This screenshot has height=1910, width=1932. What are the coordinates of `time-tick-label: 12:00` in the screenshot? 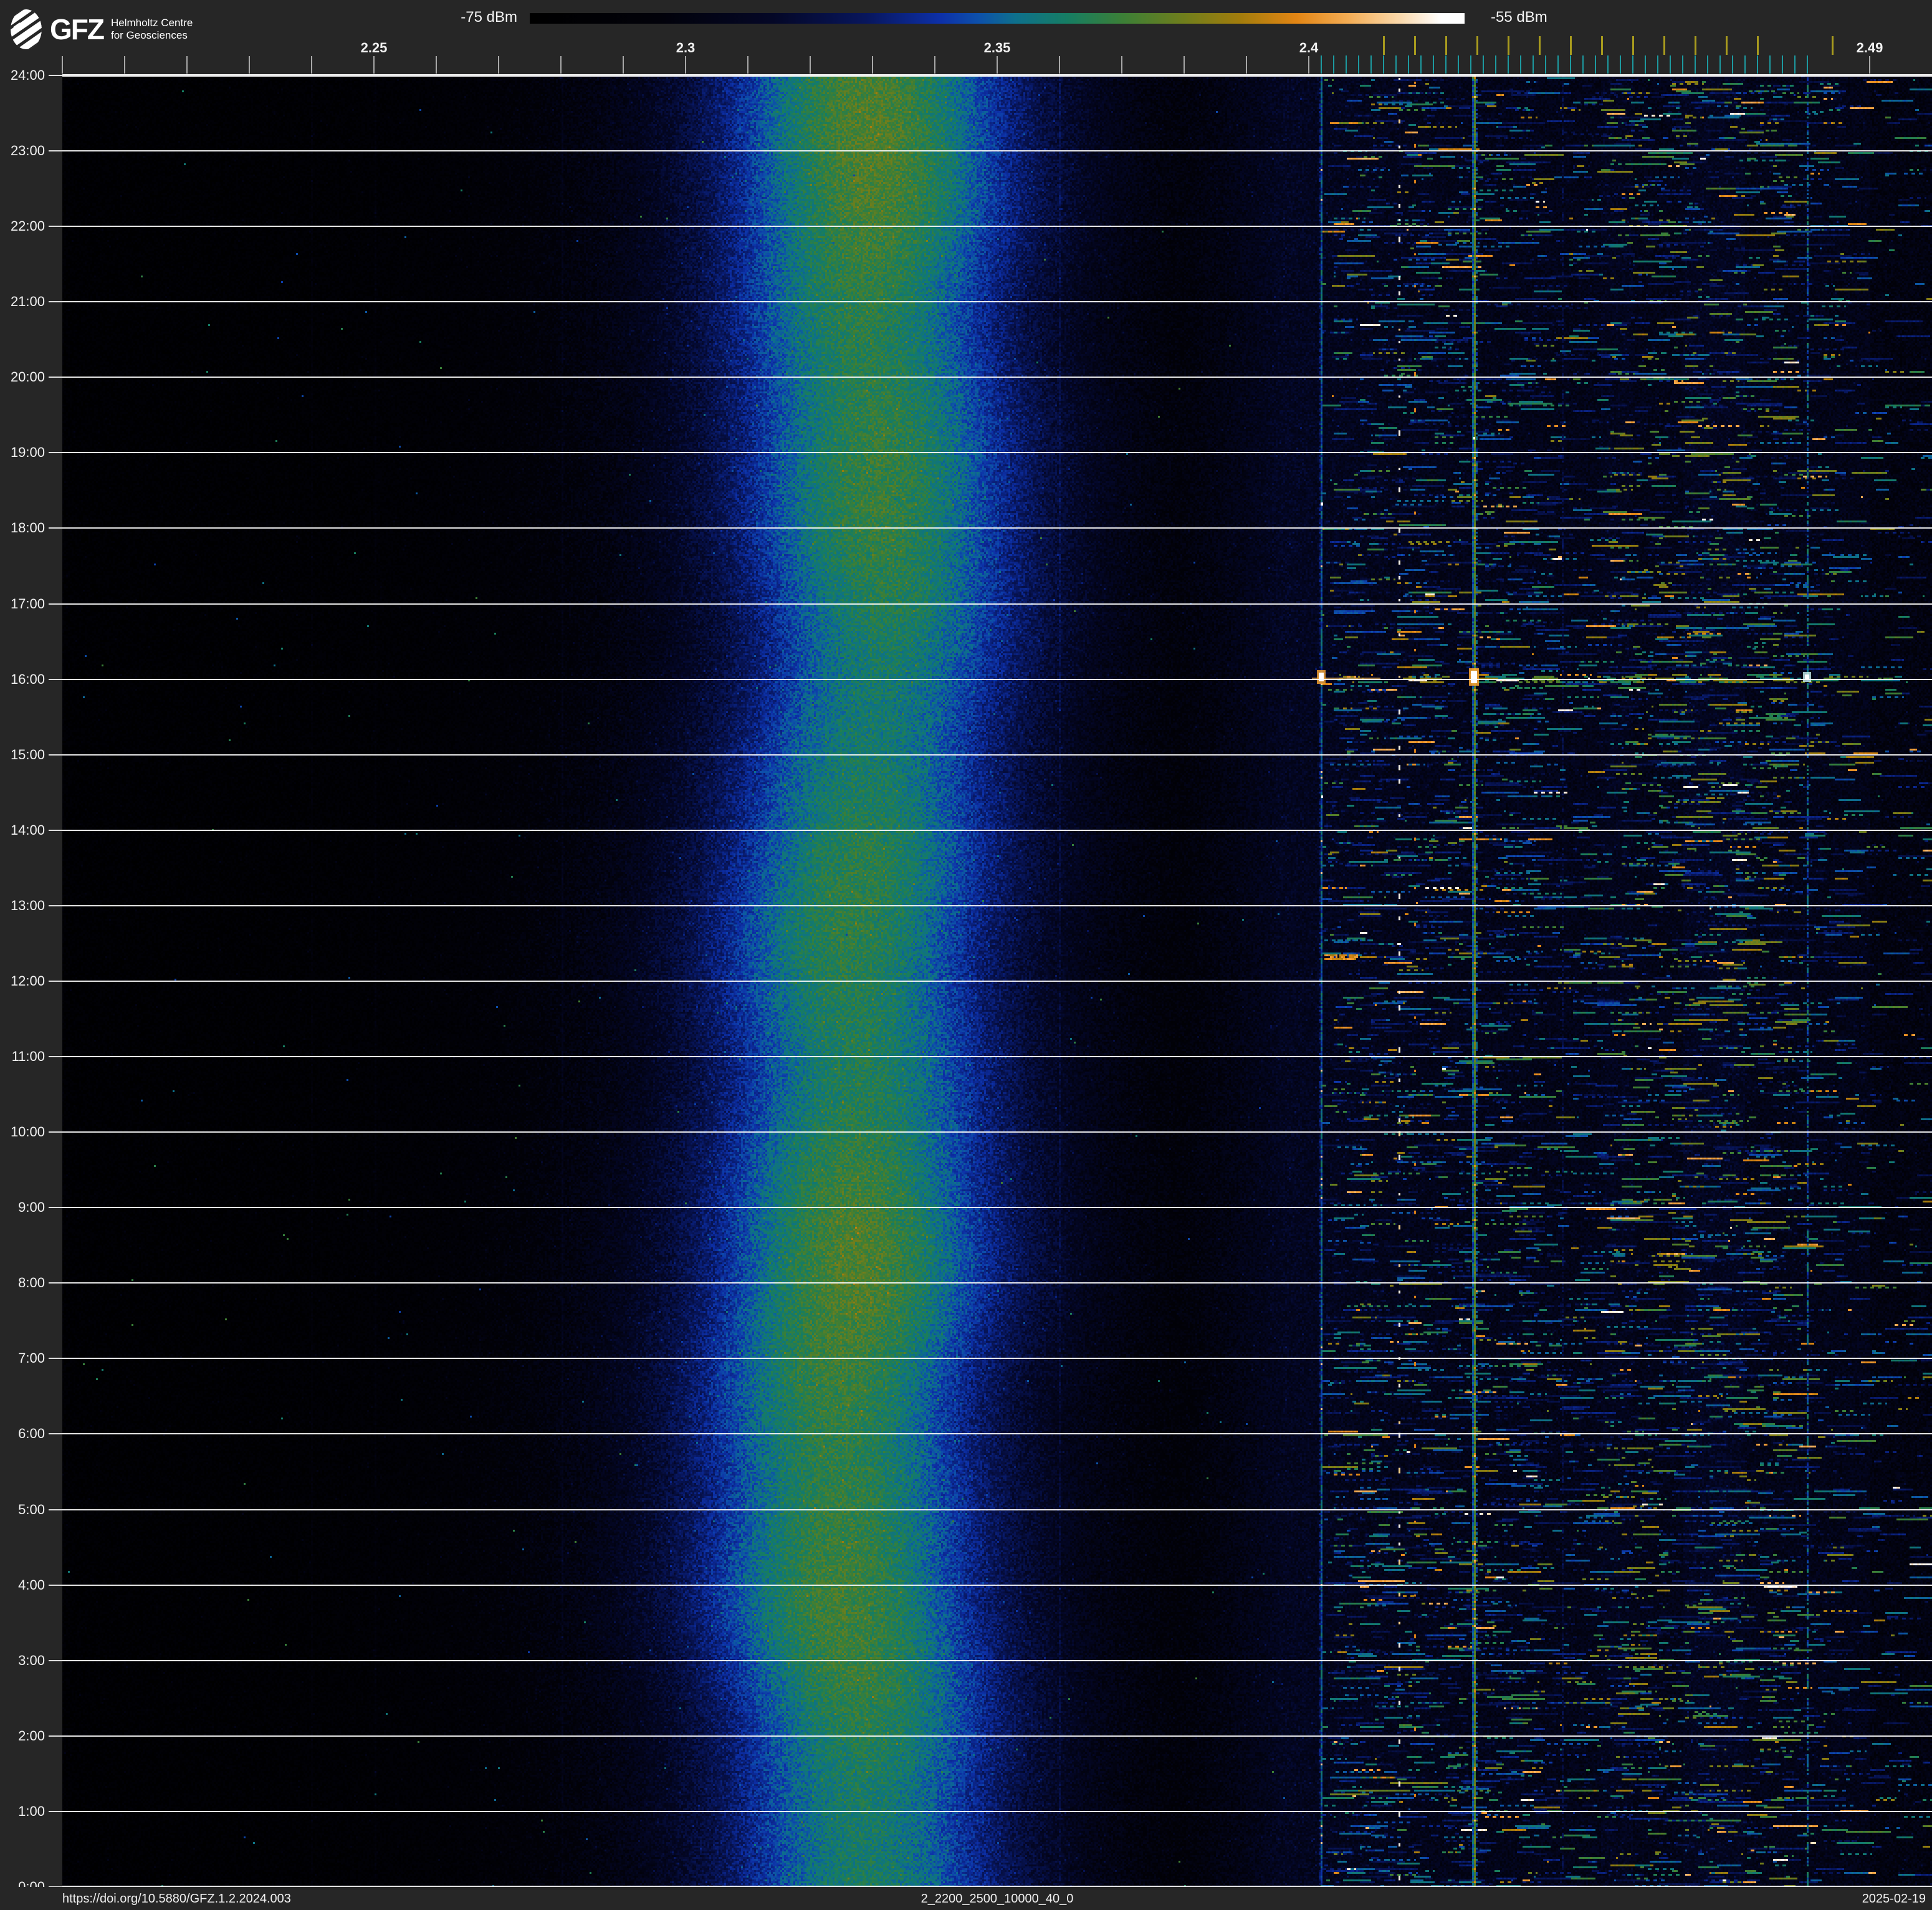 It's located at (27, 981).